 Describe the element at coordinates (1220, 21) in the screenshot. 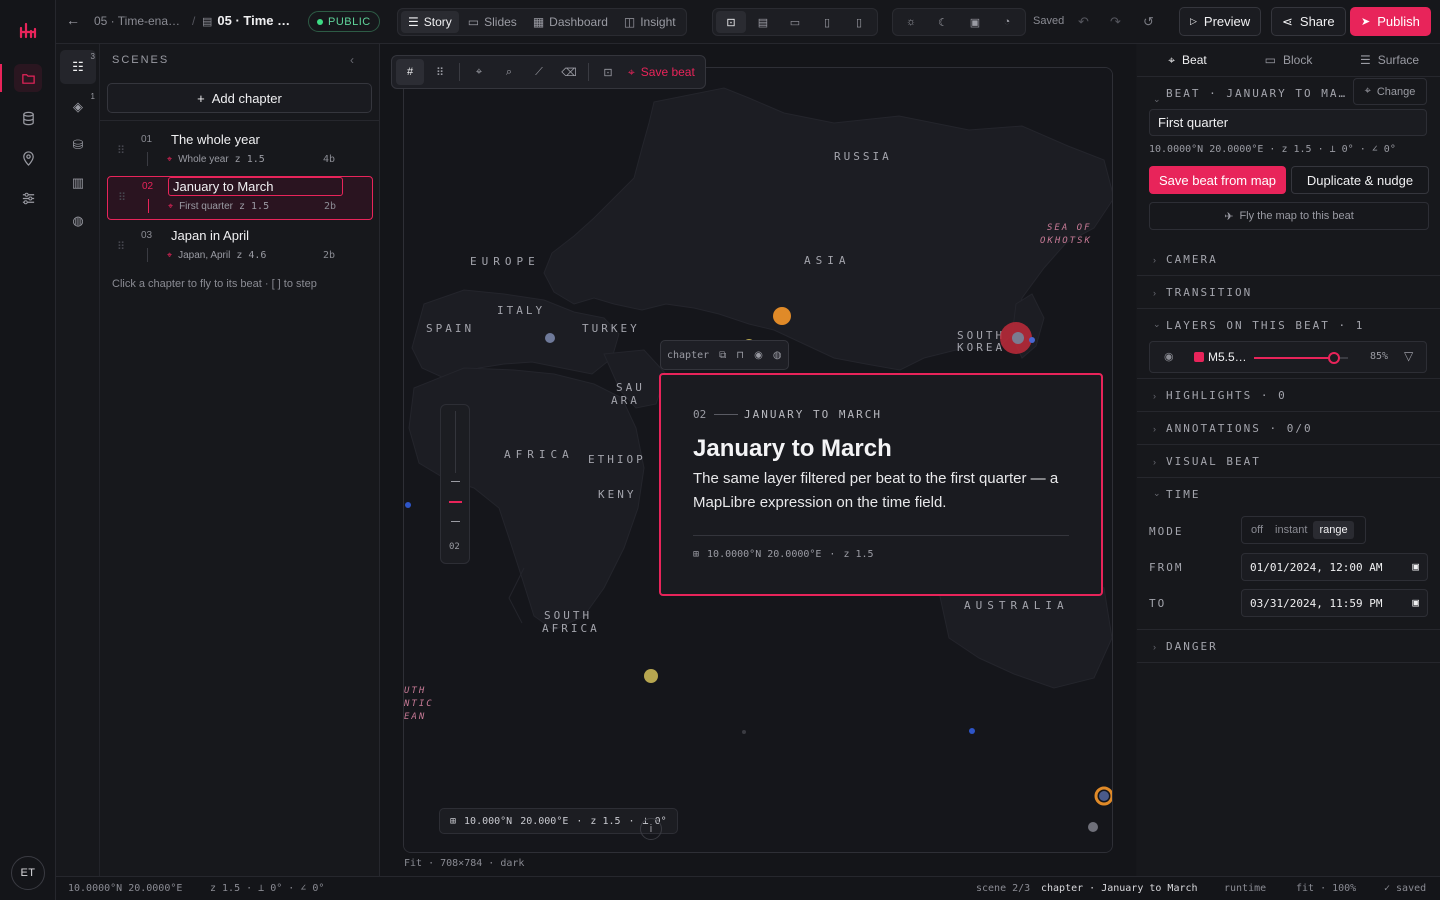

I see `preview-button: ▷ Preview` at that location.